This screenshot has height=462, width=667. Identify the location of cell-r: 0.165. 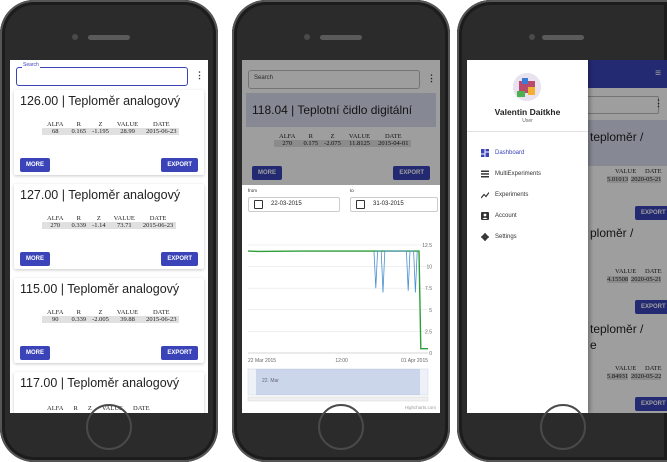
(79, 131).